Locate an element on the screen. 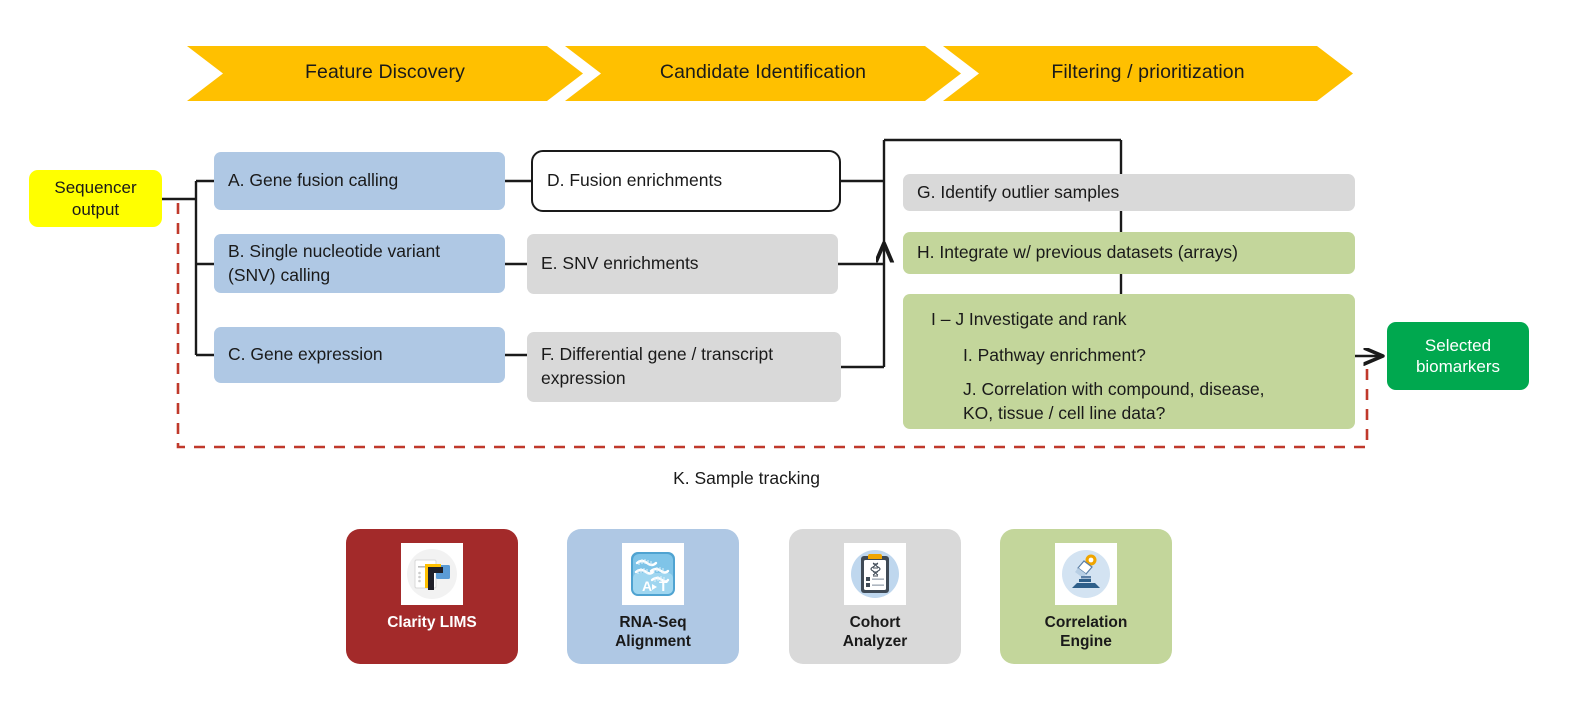 Image resolution: width=1573 pixels, height=707 pixels. product-label: Correlation Engine is located at coordinates (1086, 632).